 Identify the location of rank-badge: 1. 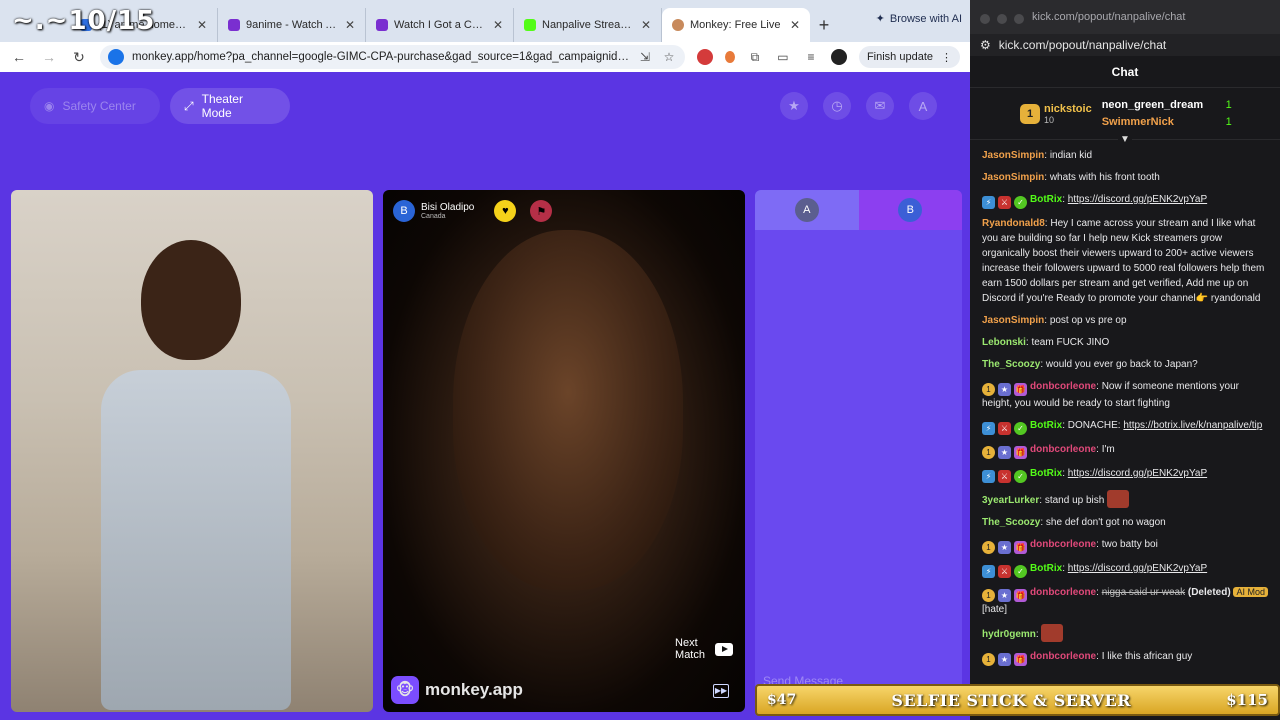
(1030, 113).